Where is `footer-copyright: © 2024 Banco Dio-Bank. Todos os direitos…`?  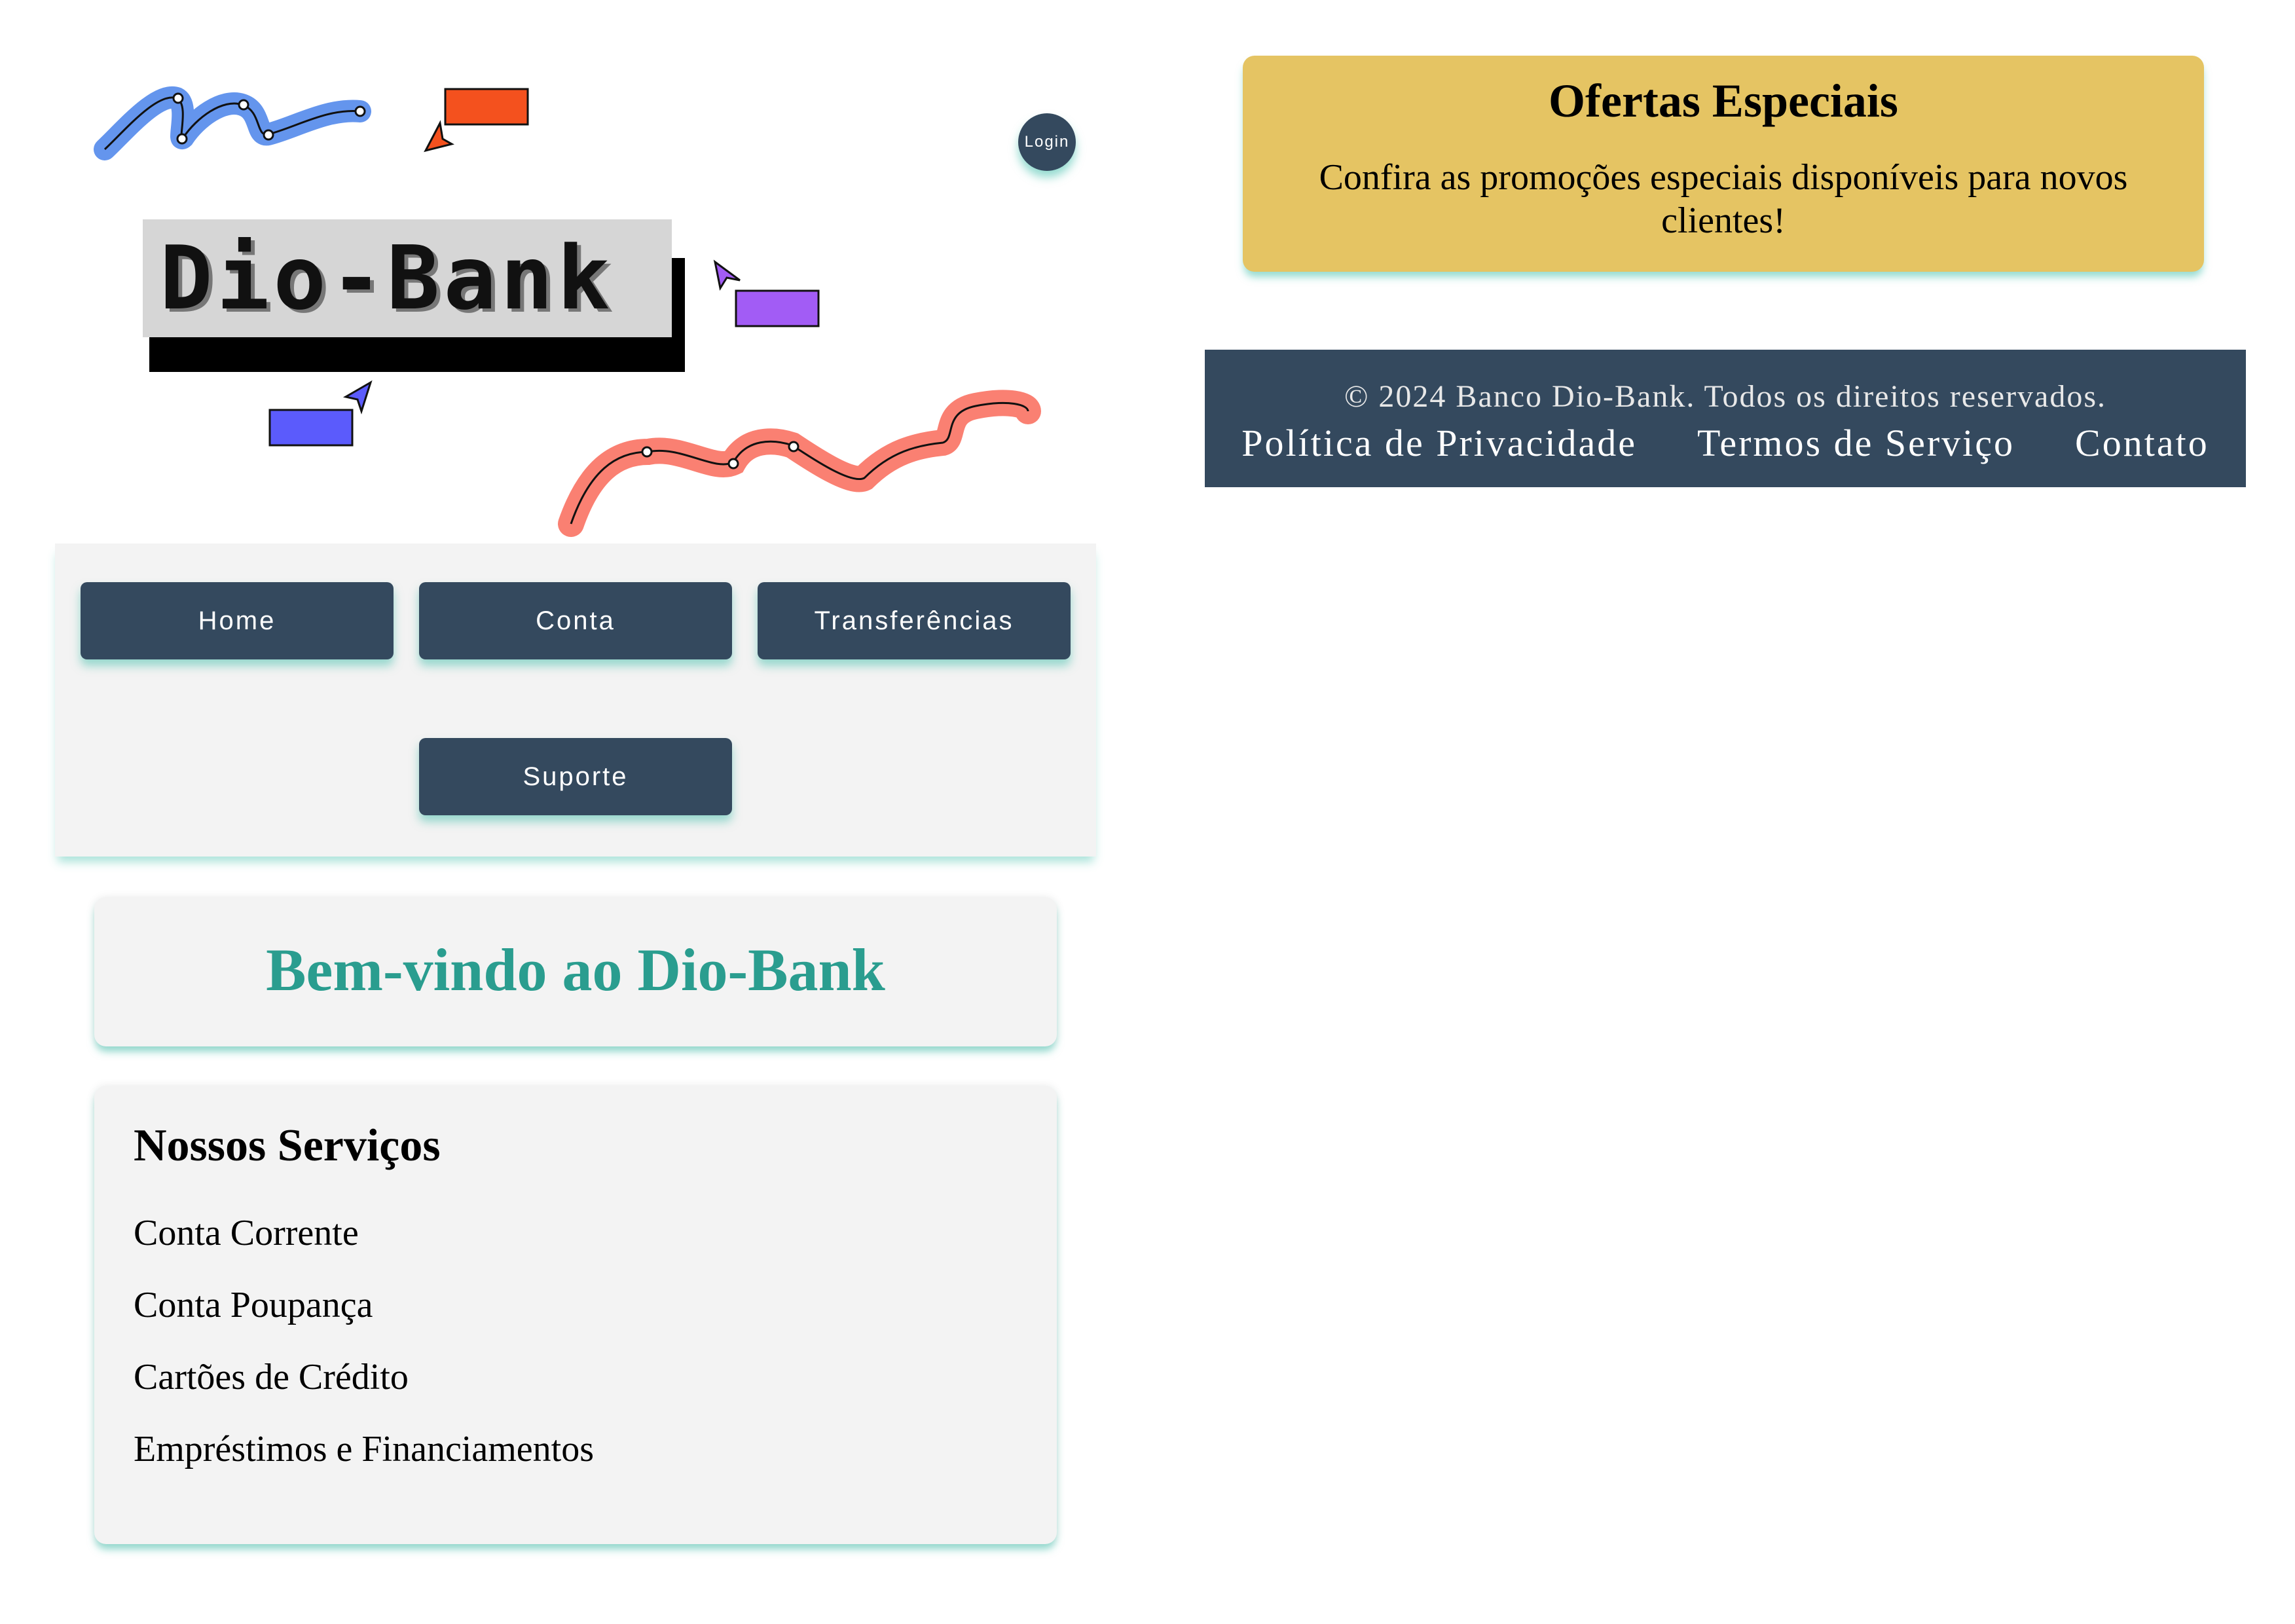 footer-copyright: © 2024 Banco Dio-Bank. Todos os direitos… is located at coordinates (1725, 396).